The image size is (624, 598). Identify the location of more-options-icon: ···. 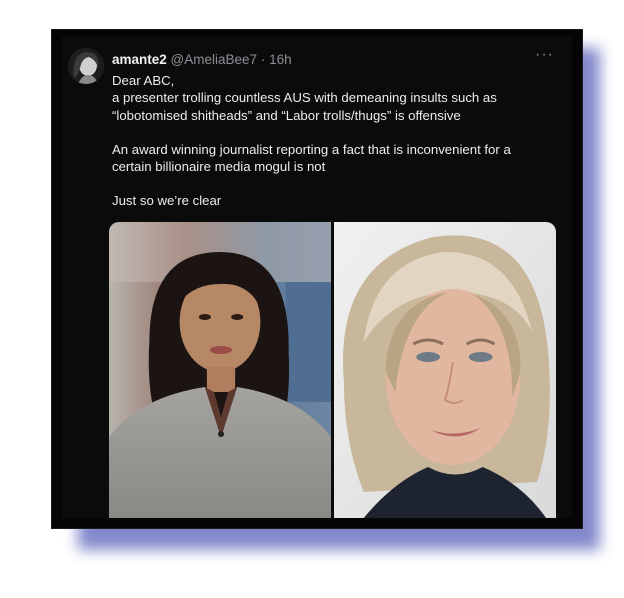
(544, 55).